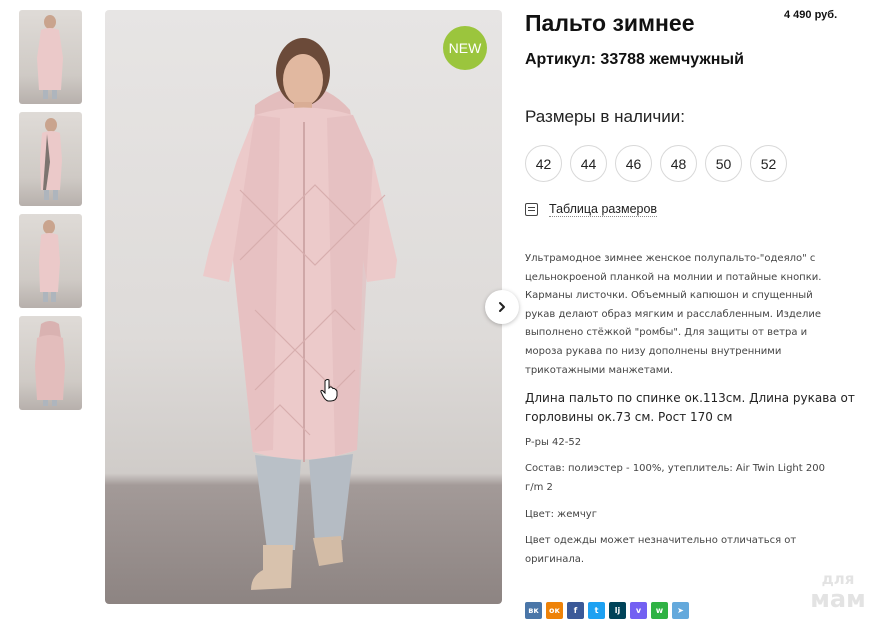  I want to click on size-button-48: 48, so click(678, 163).